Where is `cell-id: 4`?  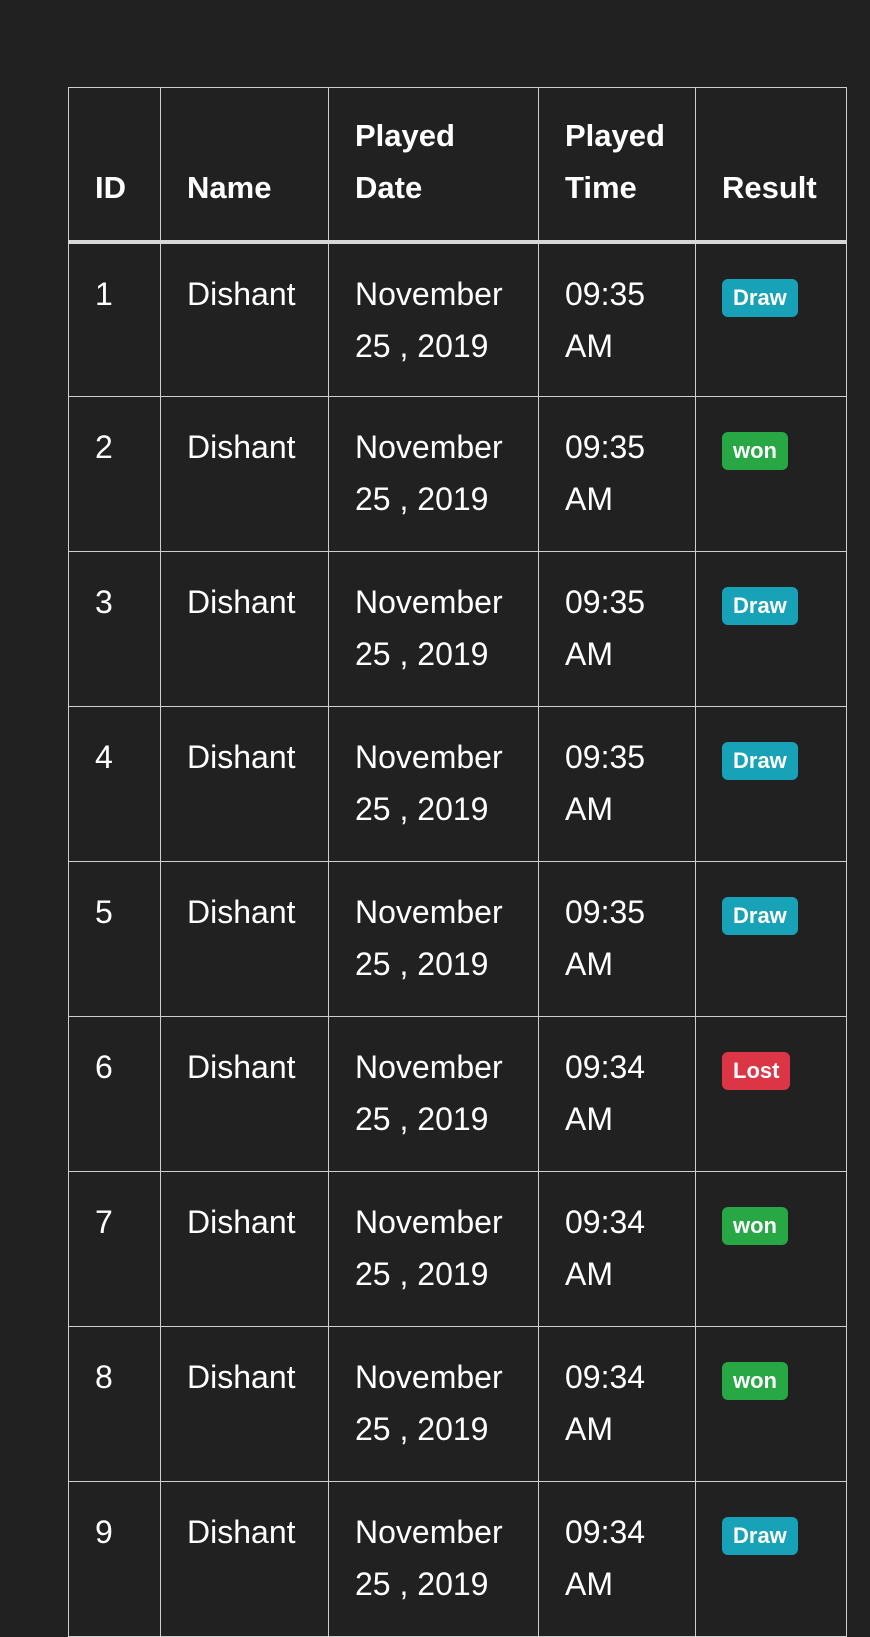
cell-id: 4 is located at coordinates (114, 784).